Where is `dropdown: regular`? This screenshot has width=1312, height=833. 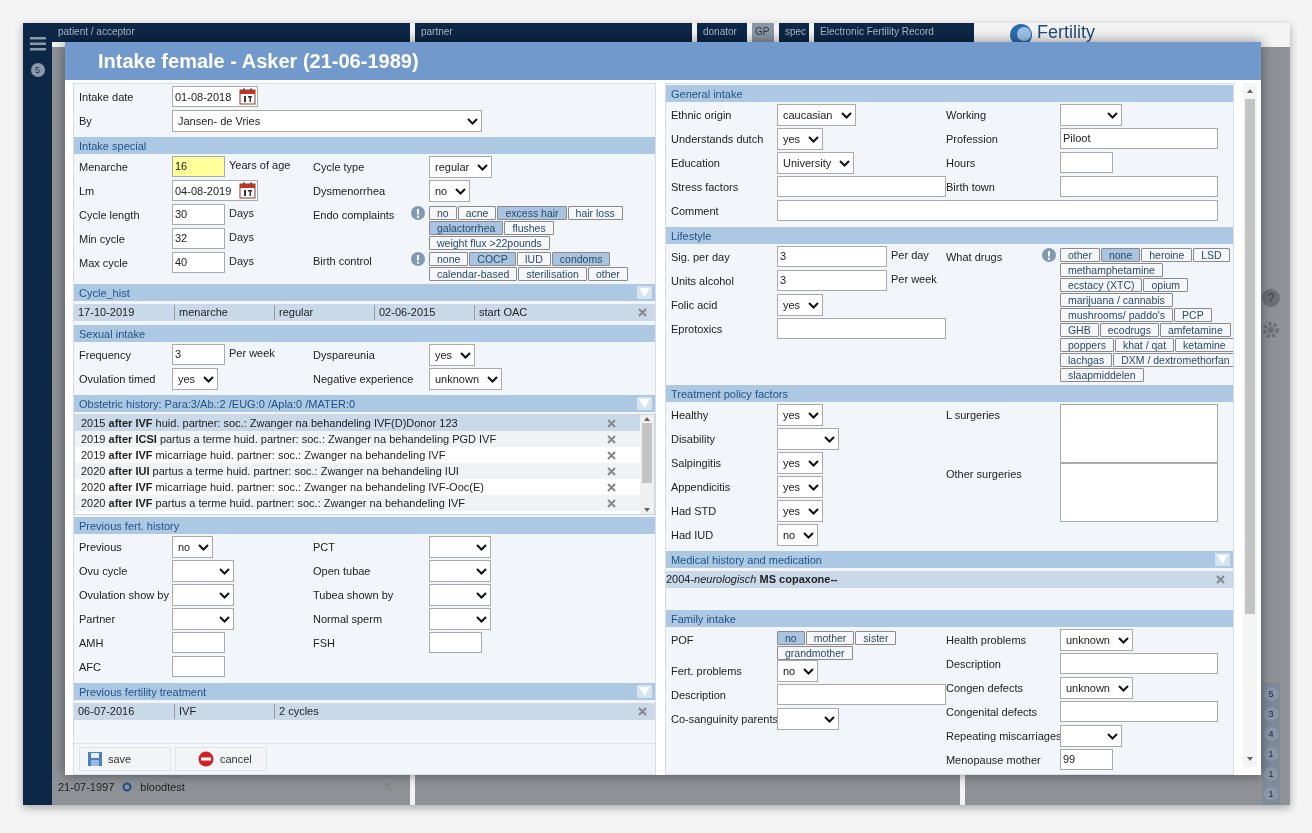 dropdown: regular is located at coordinates (461, 167).